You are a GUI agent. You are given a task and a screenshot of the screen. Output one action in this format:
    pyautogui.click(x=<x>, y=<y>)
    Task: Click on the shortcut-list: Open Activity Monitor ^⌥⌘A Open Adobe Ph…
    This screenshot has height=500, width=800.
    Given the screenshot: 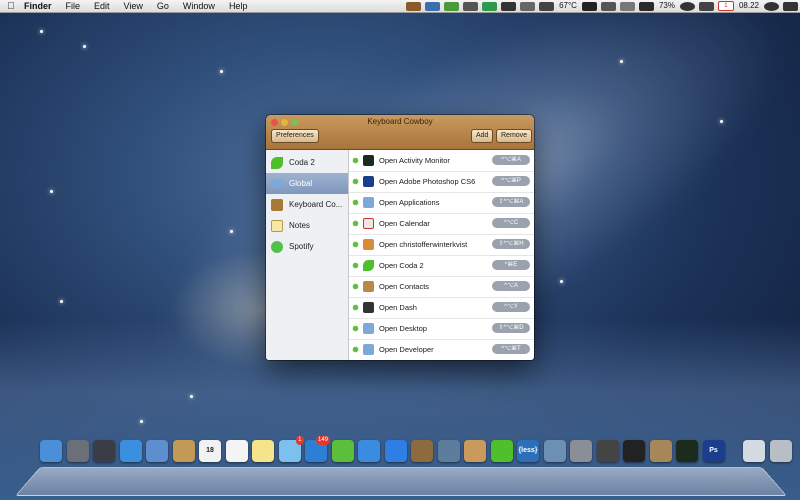 What is the action you would take?
    pyautogui.click(x=441, y=255)
    